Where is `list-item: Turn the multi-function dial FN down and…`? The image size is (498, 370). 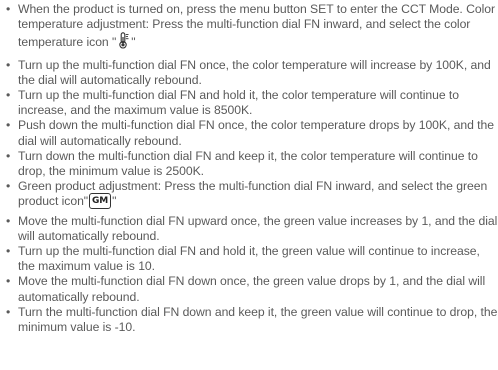 list-item: Turn the multi-function dial FN down and… is located at coordinates (249, 320).